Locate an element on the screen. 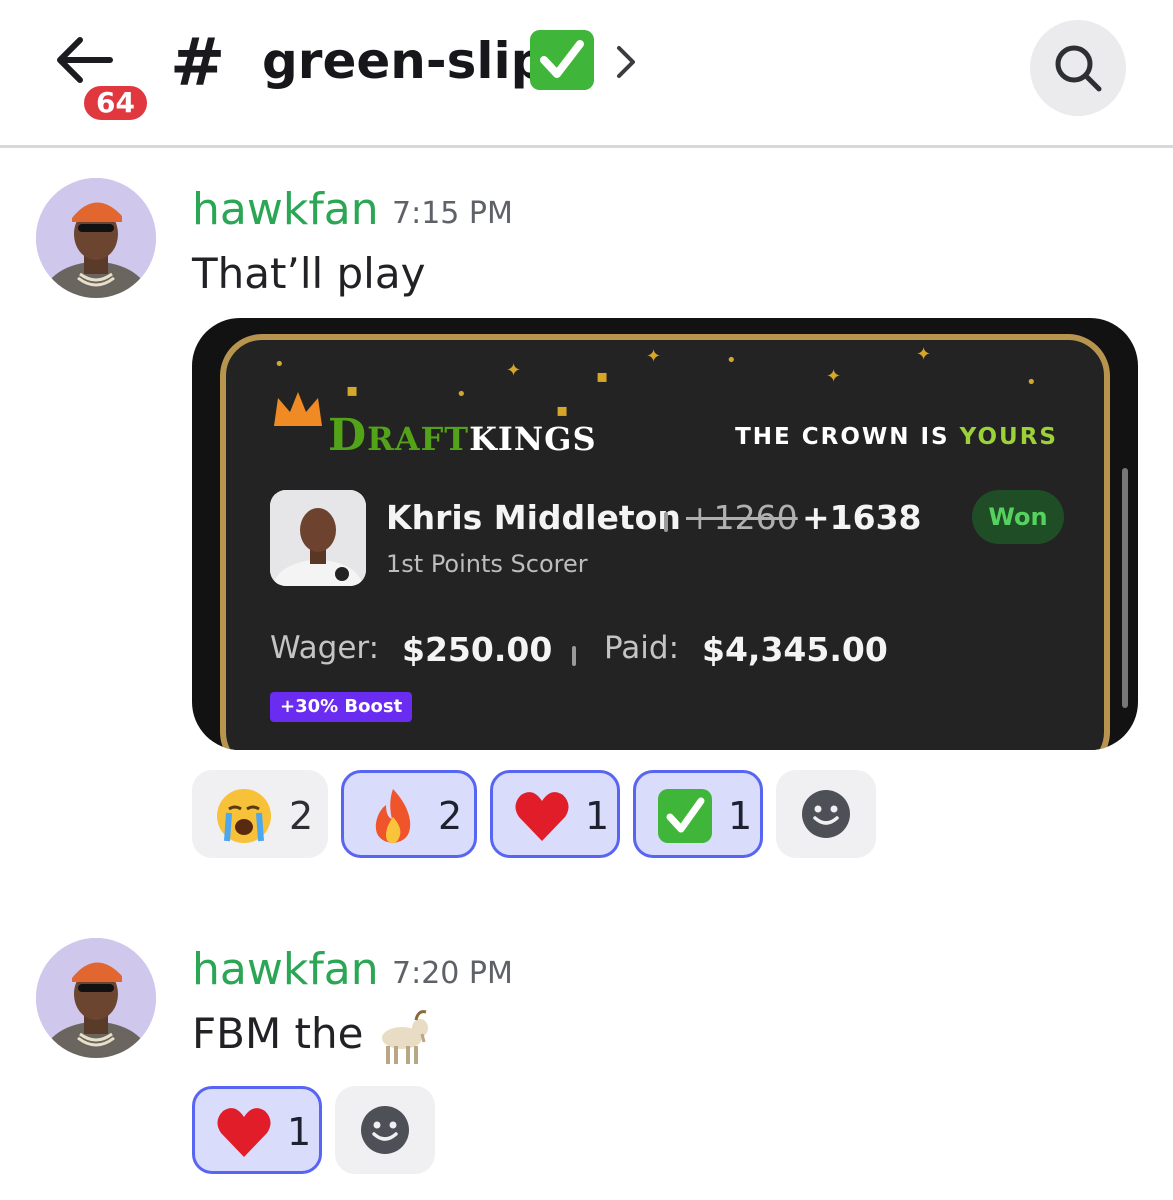  message-text: That’ll play is located at coordinates (309, 273).